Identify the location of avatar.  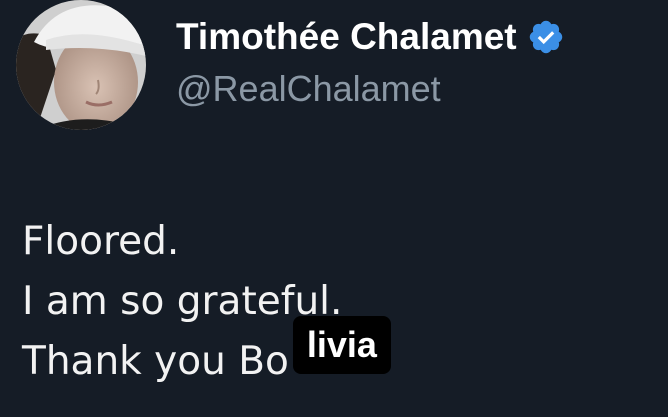
(81, 65).